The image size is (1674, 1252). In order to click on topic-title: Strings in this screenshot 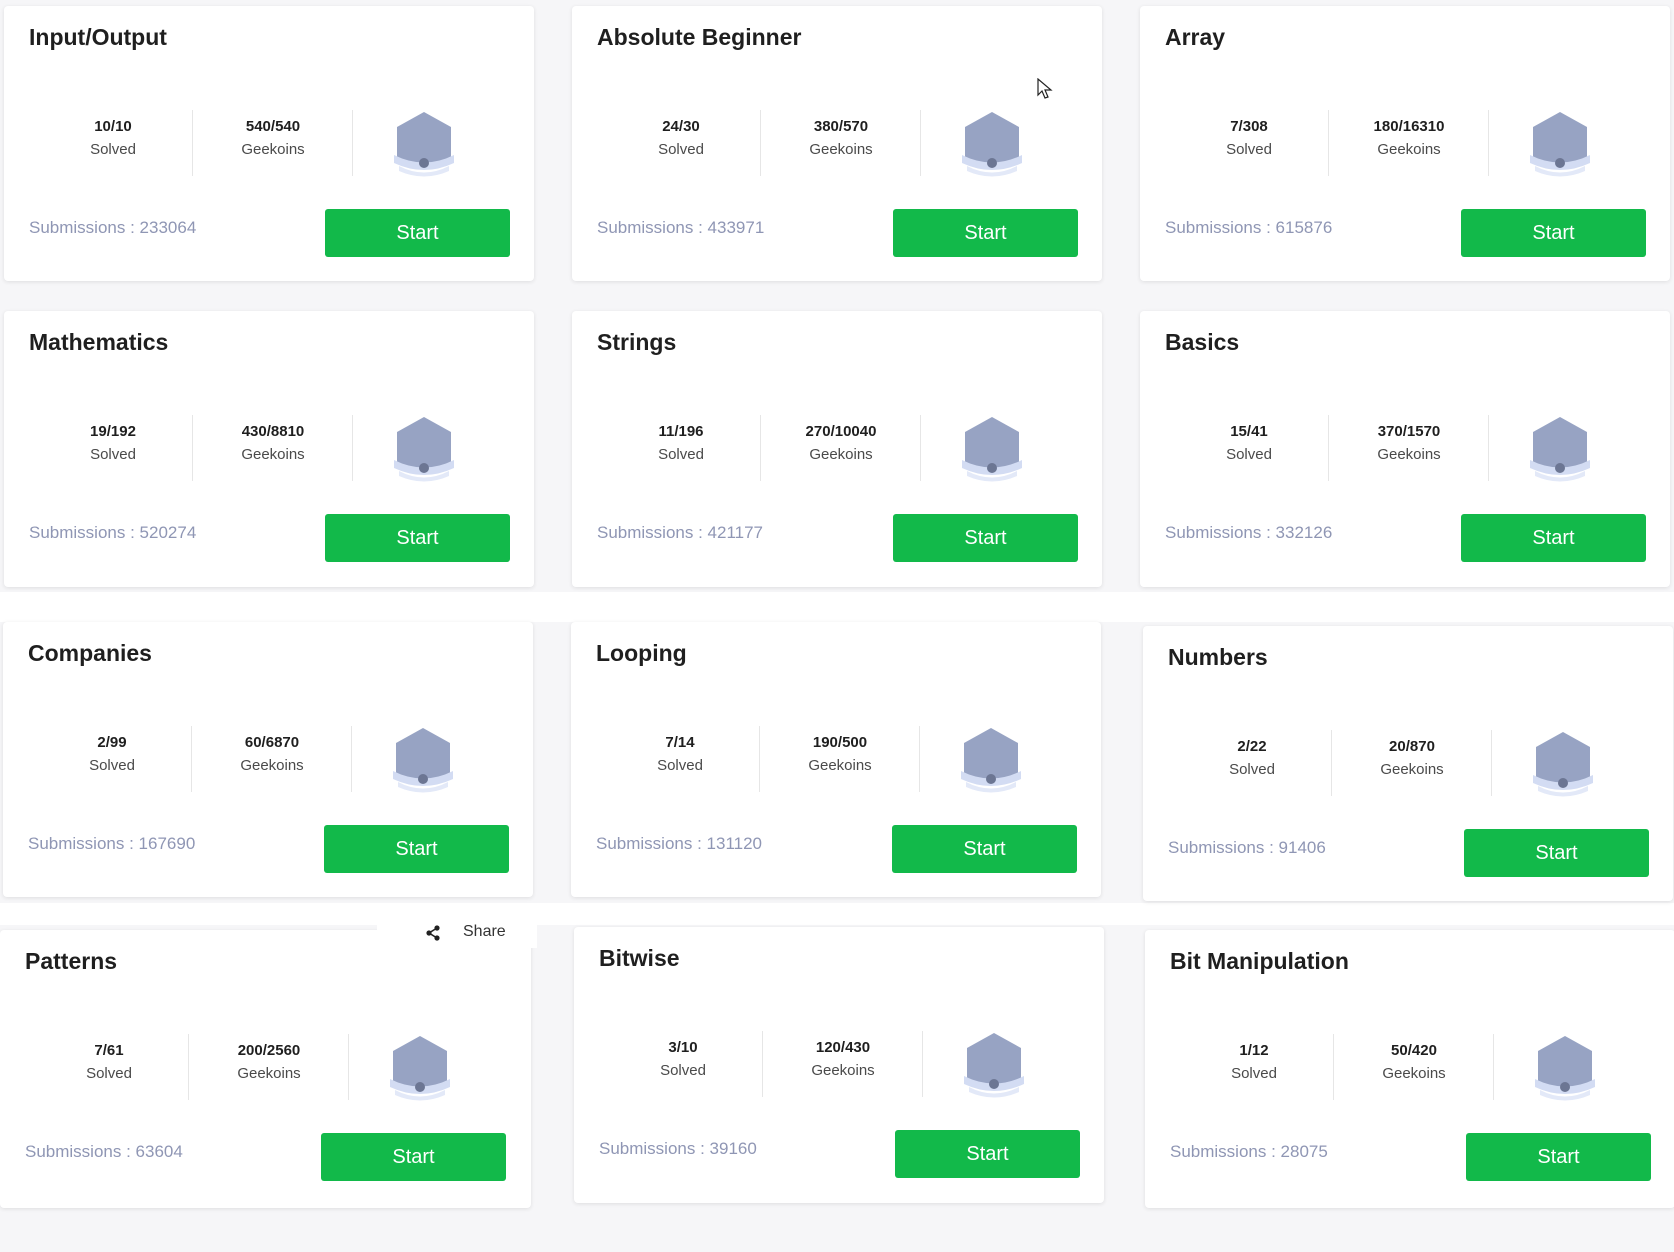, I will do `click(637, 342)`.